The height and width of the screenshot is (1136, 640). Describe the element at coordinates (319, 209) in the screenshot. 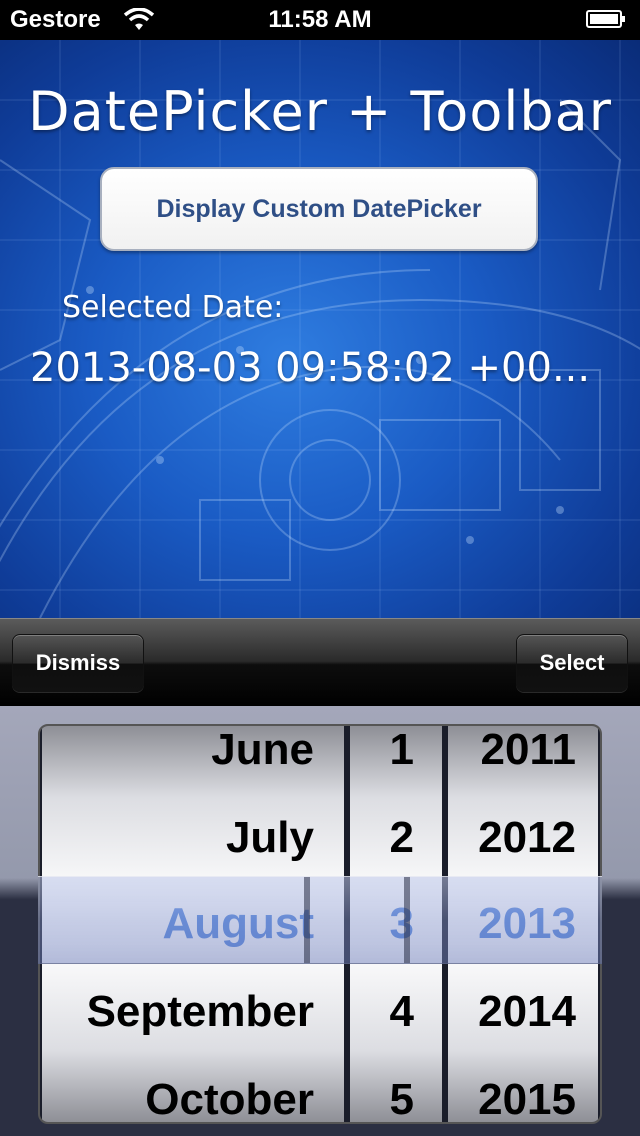

I see `display-custom-datepicker-button: Display Custom DatePicker` at that location.